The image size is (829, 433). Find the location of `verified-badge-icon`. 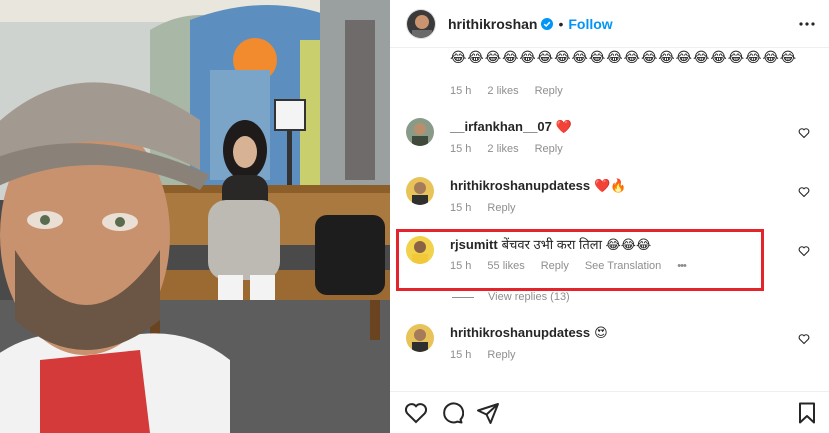

verified-badge-icon is located at coordinates (547, 23).